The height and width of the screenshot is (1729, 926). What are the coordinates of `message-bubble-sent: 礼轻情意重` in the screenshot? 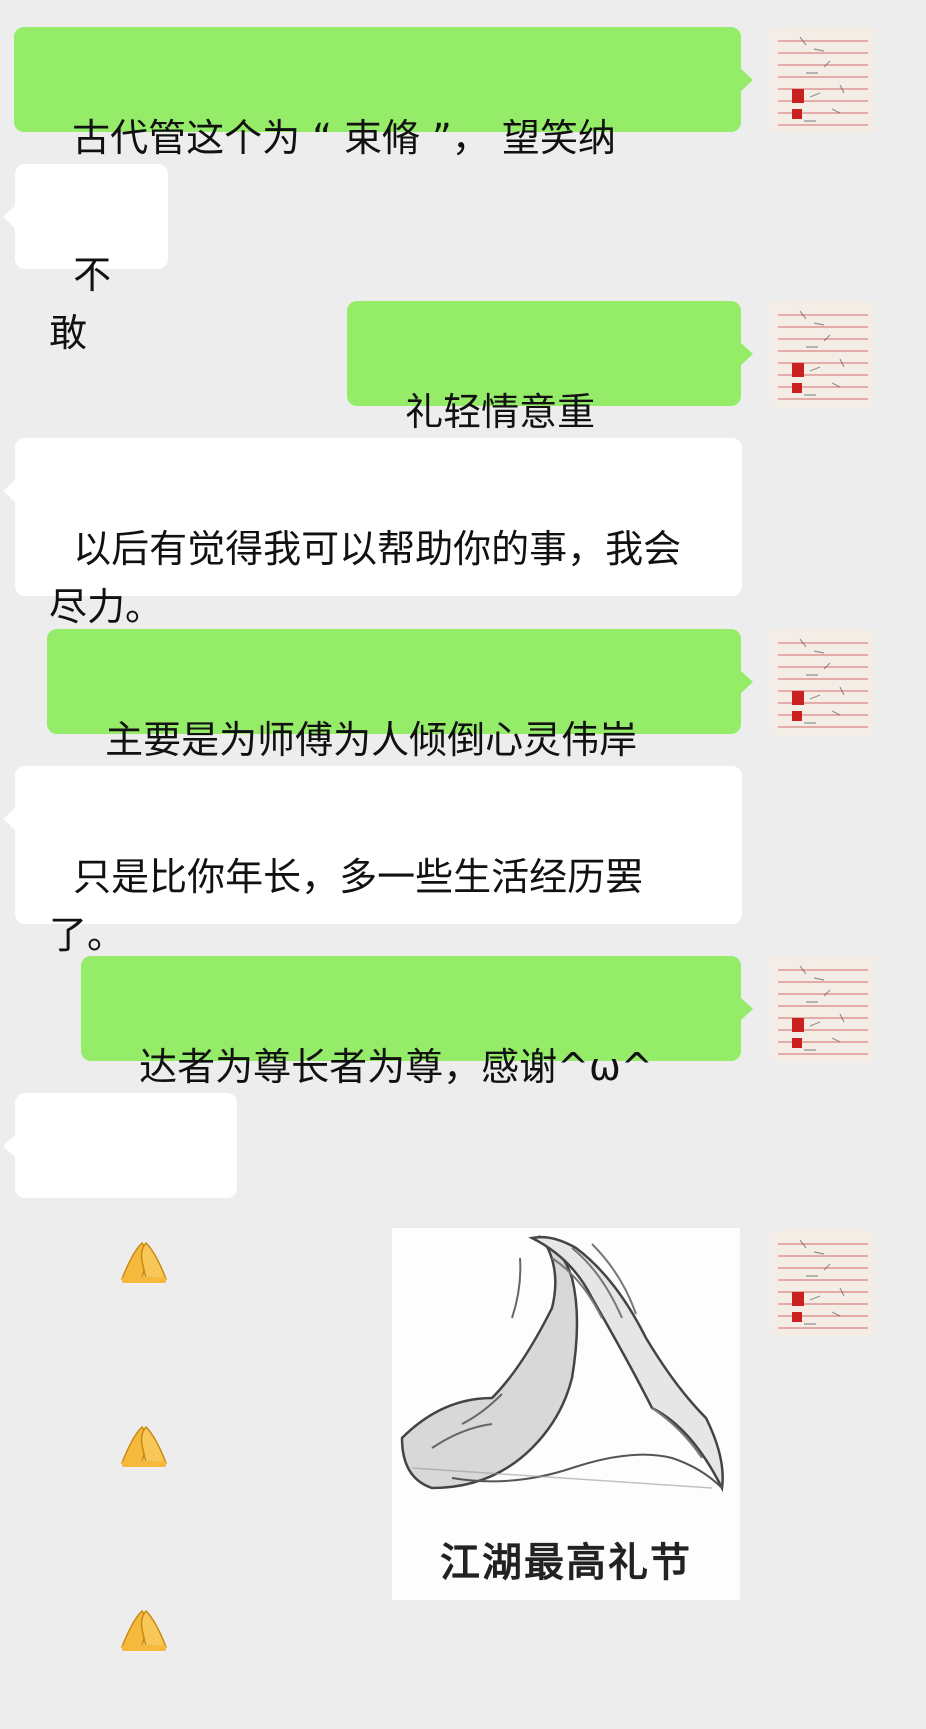 It's located at (544, 513).